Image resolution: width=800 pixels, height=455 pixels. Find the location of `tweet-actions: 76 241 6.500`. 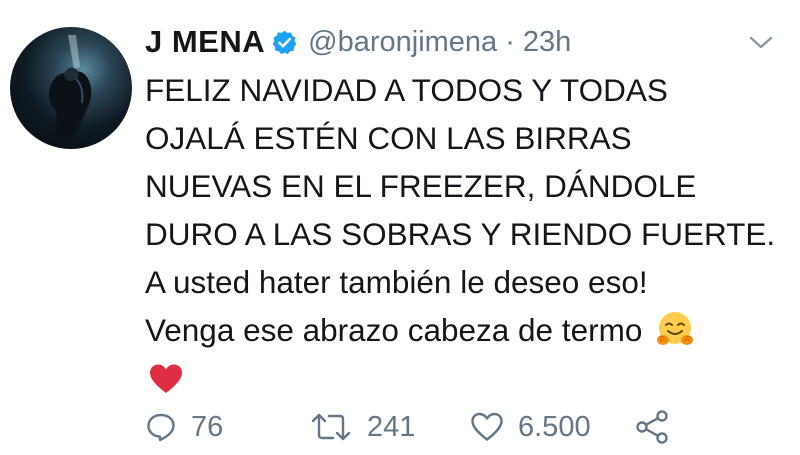

tweet-actions: 76 241 6.500 is located at coordinates (415, 427).